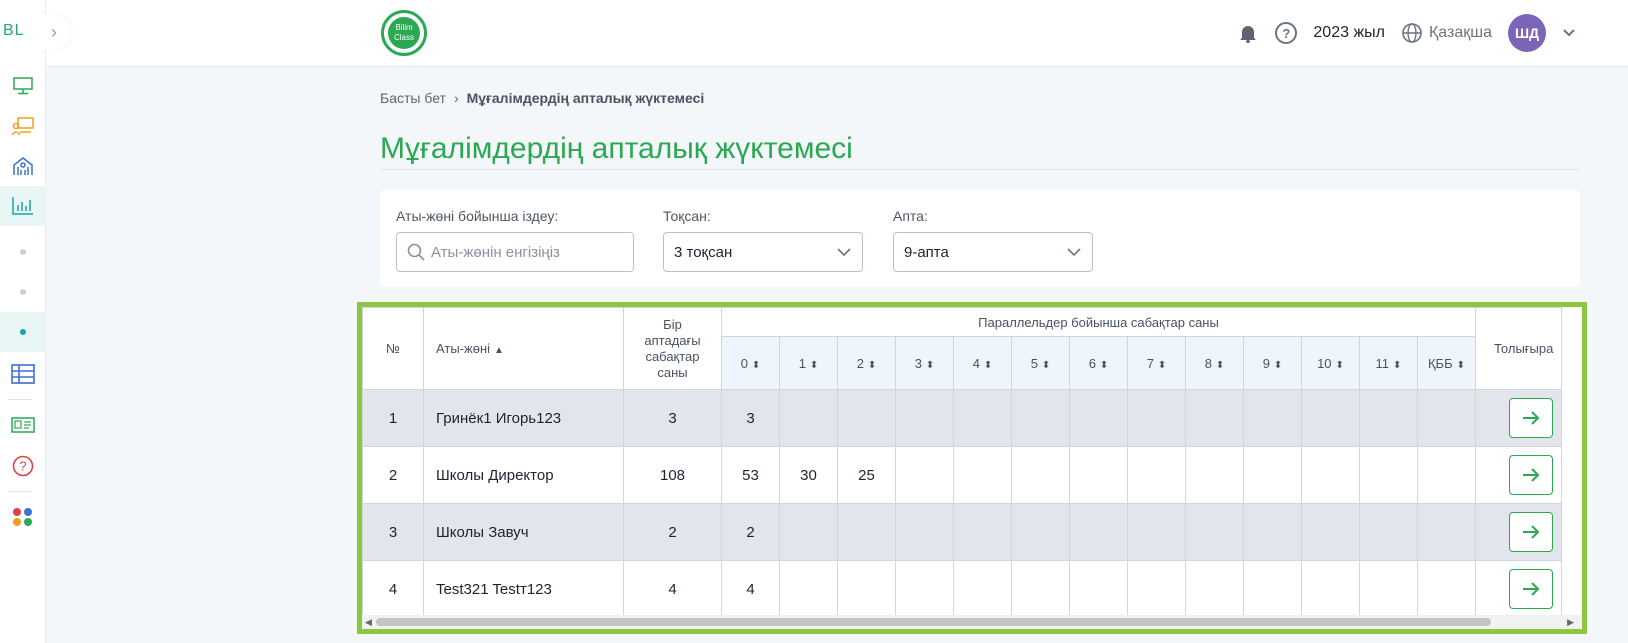  Describe the element at coordinates (1248, 33) in the screenshot. I see `bell-icon` at that location.